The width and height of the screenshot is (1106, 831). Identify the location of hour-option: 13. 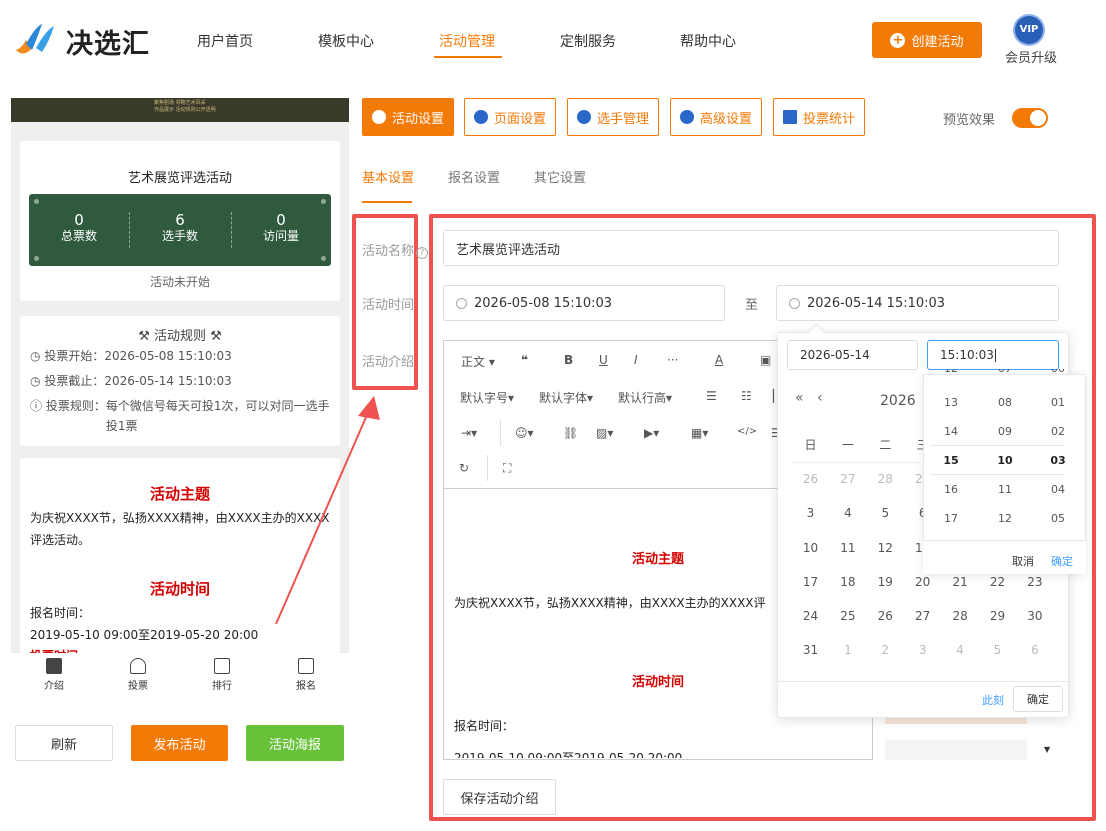
(951, 402).